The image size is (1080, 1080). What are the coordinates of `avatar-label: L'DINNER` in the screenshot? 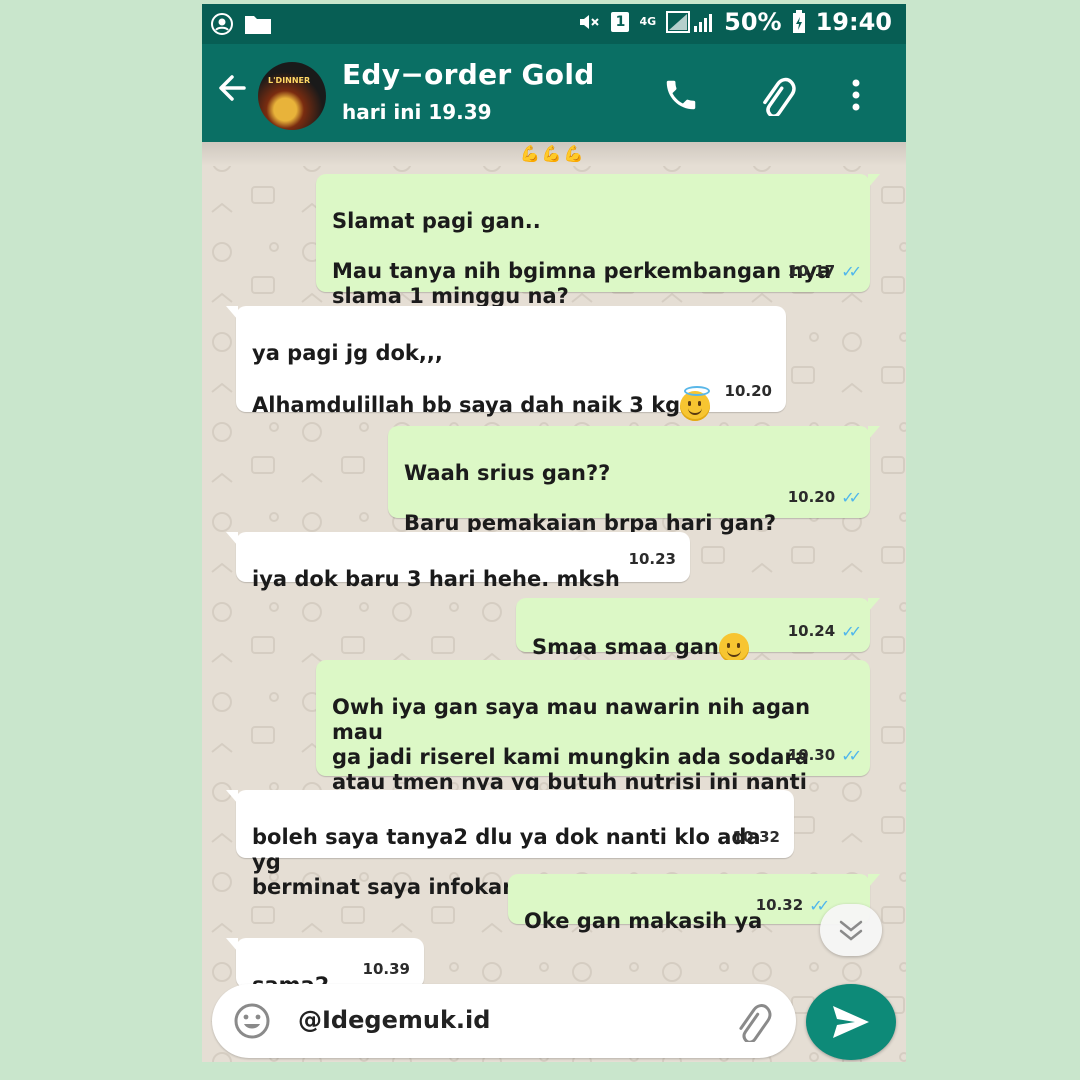 It's located at (289, 80).